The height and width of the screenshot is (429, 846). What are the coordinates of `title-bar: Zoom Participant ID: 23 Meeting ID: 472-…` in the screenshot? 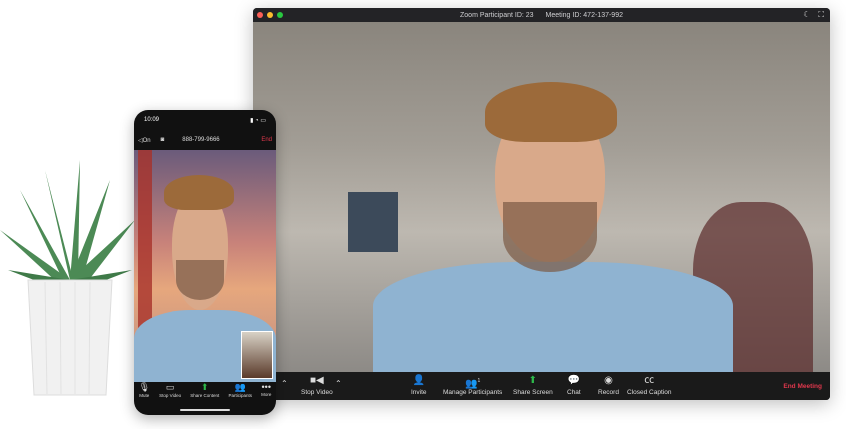 It's located at (541, 15).